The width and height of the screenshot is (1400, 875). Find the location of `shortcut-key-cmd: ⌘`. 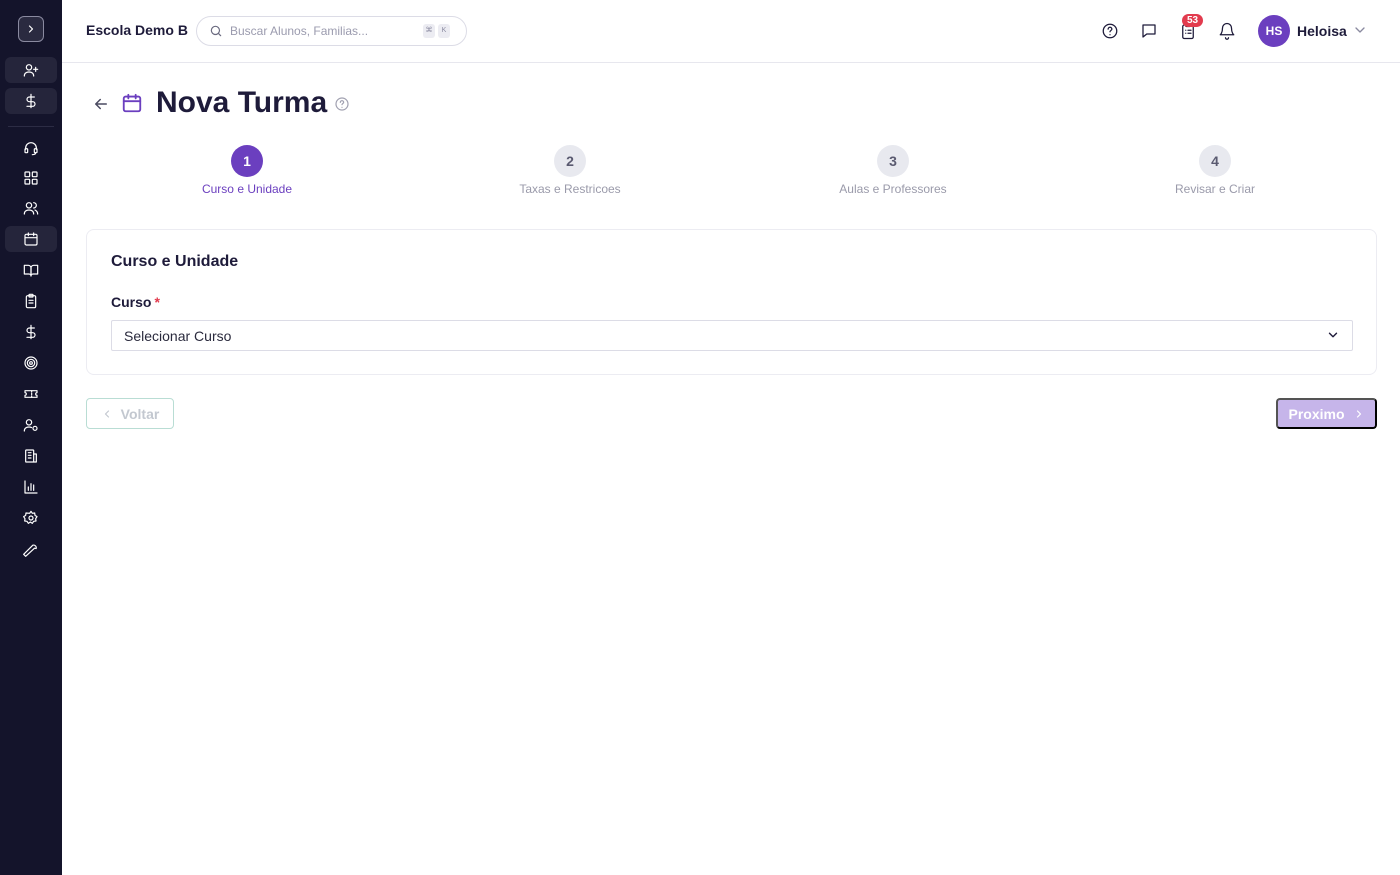

shortcut-key-cmd: ⌘ is located at coordinates (429, 31).